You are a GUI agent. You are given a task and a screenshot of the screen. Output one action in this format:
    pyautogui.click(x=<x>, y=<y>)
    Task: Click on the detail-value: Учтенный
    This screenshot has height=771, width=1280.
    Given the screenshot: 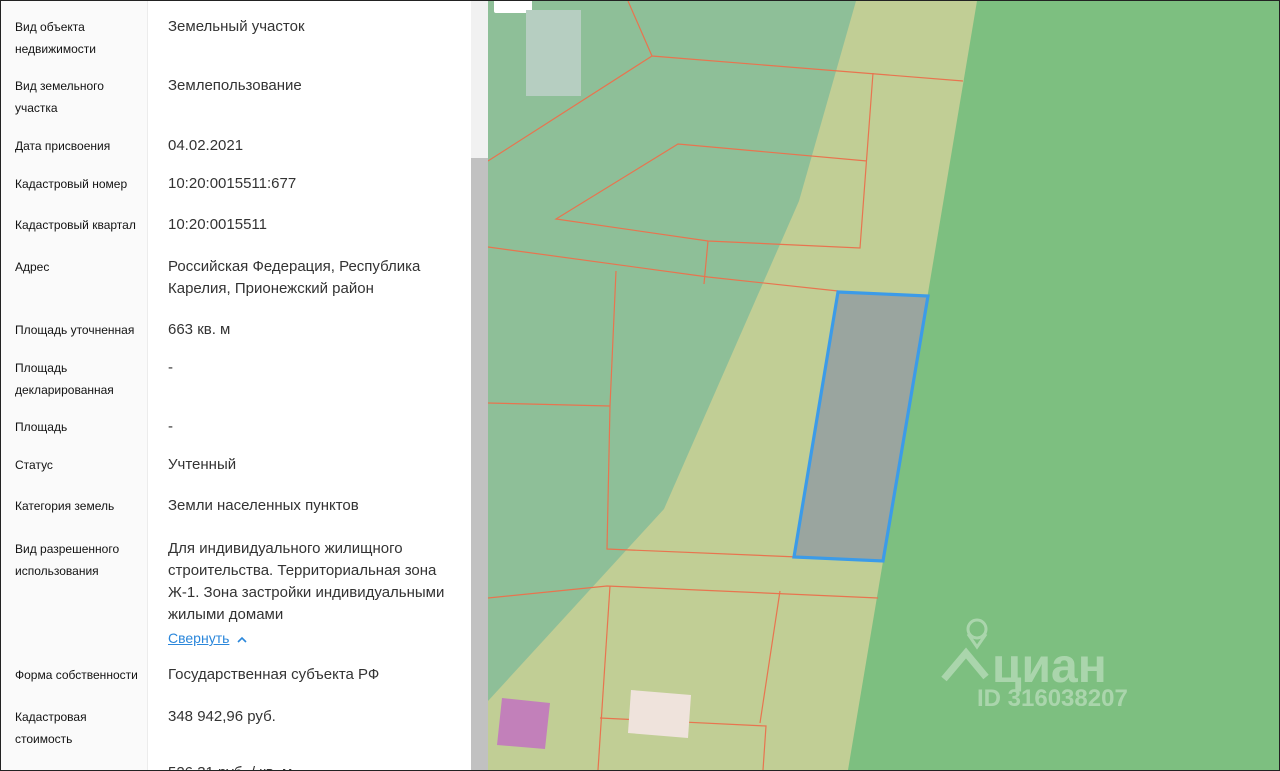 What is the action you would take?
    pyautogui.click(x=202, y=464)
    